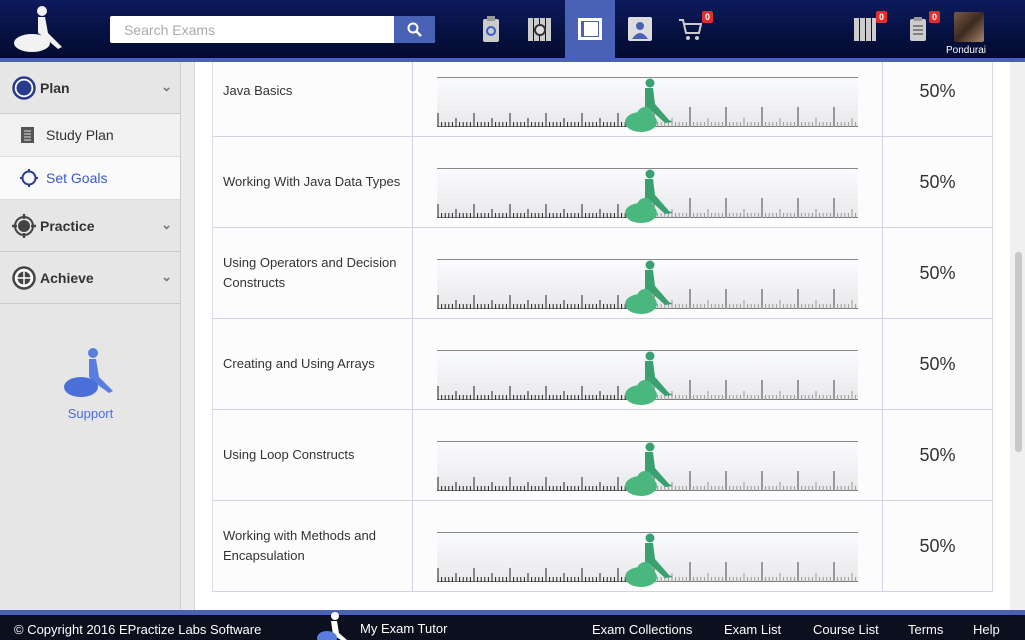 This screenshot has height=640, width=1025. What do you see at coordinates (512, 29) in the screenshot?
I see `top-nav: 0 0 0 Pondurai` at bounding box center [512, 29].